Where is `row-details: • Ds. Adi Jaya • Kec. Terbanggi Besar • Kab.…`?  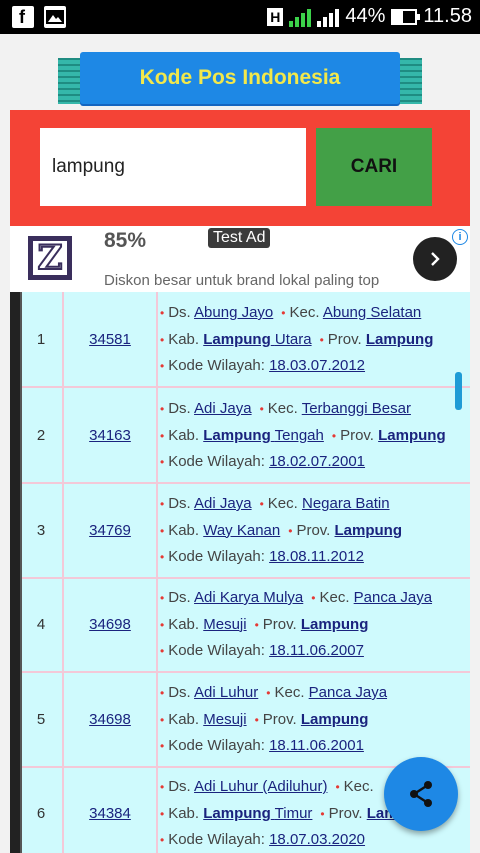 row-details: • Ds. Adi Jaya • Kec. Terbanggi Besar • Kab.… is located at coordinates (303, 435).